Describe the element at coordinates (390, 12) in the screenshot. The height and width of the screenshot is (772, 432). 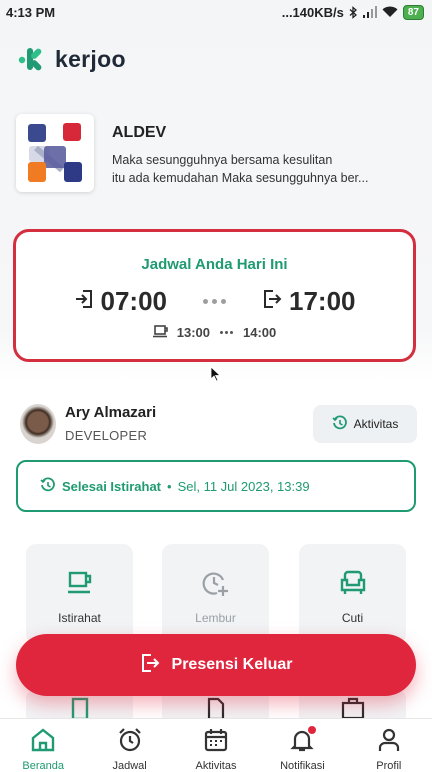
I see `wifi-icon` at that location.